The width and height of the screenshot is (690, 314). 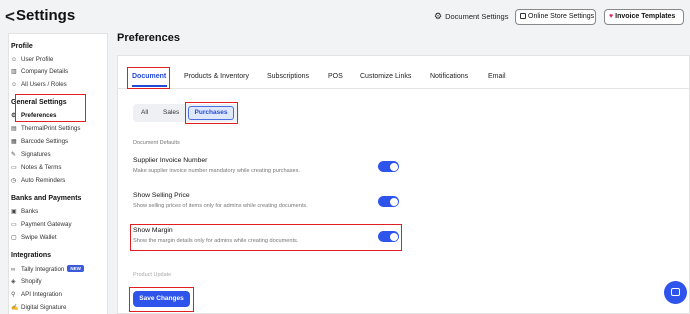 I want to click on sidebar-item-notes-terms: ▭ Notes & Terms, so click(x=36, y=167).